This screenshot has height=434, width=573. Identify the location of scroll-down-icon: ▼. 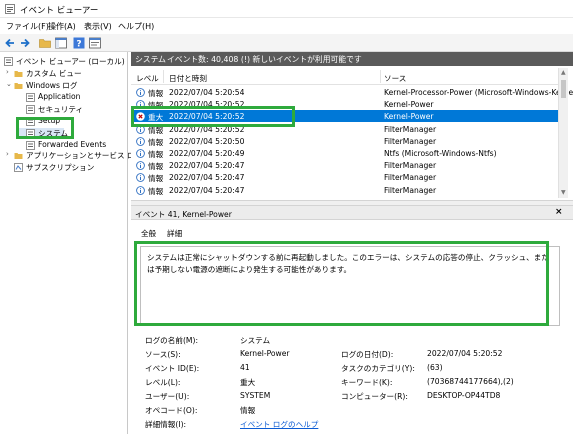
(563, 192).